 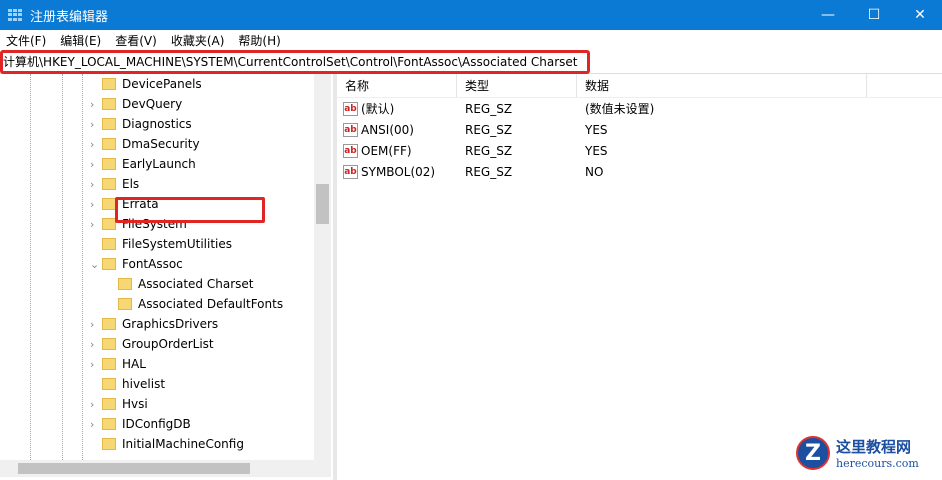 I want to click on value-row: ab OEM(FF) REG_SZ YES, so click(x=639, y=150).